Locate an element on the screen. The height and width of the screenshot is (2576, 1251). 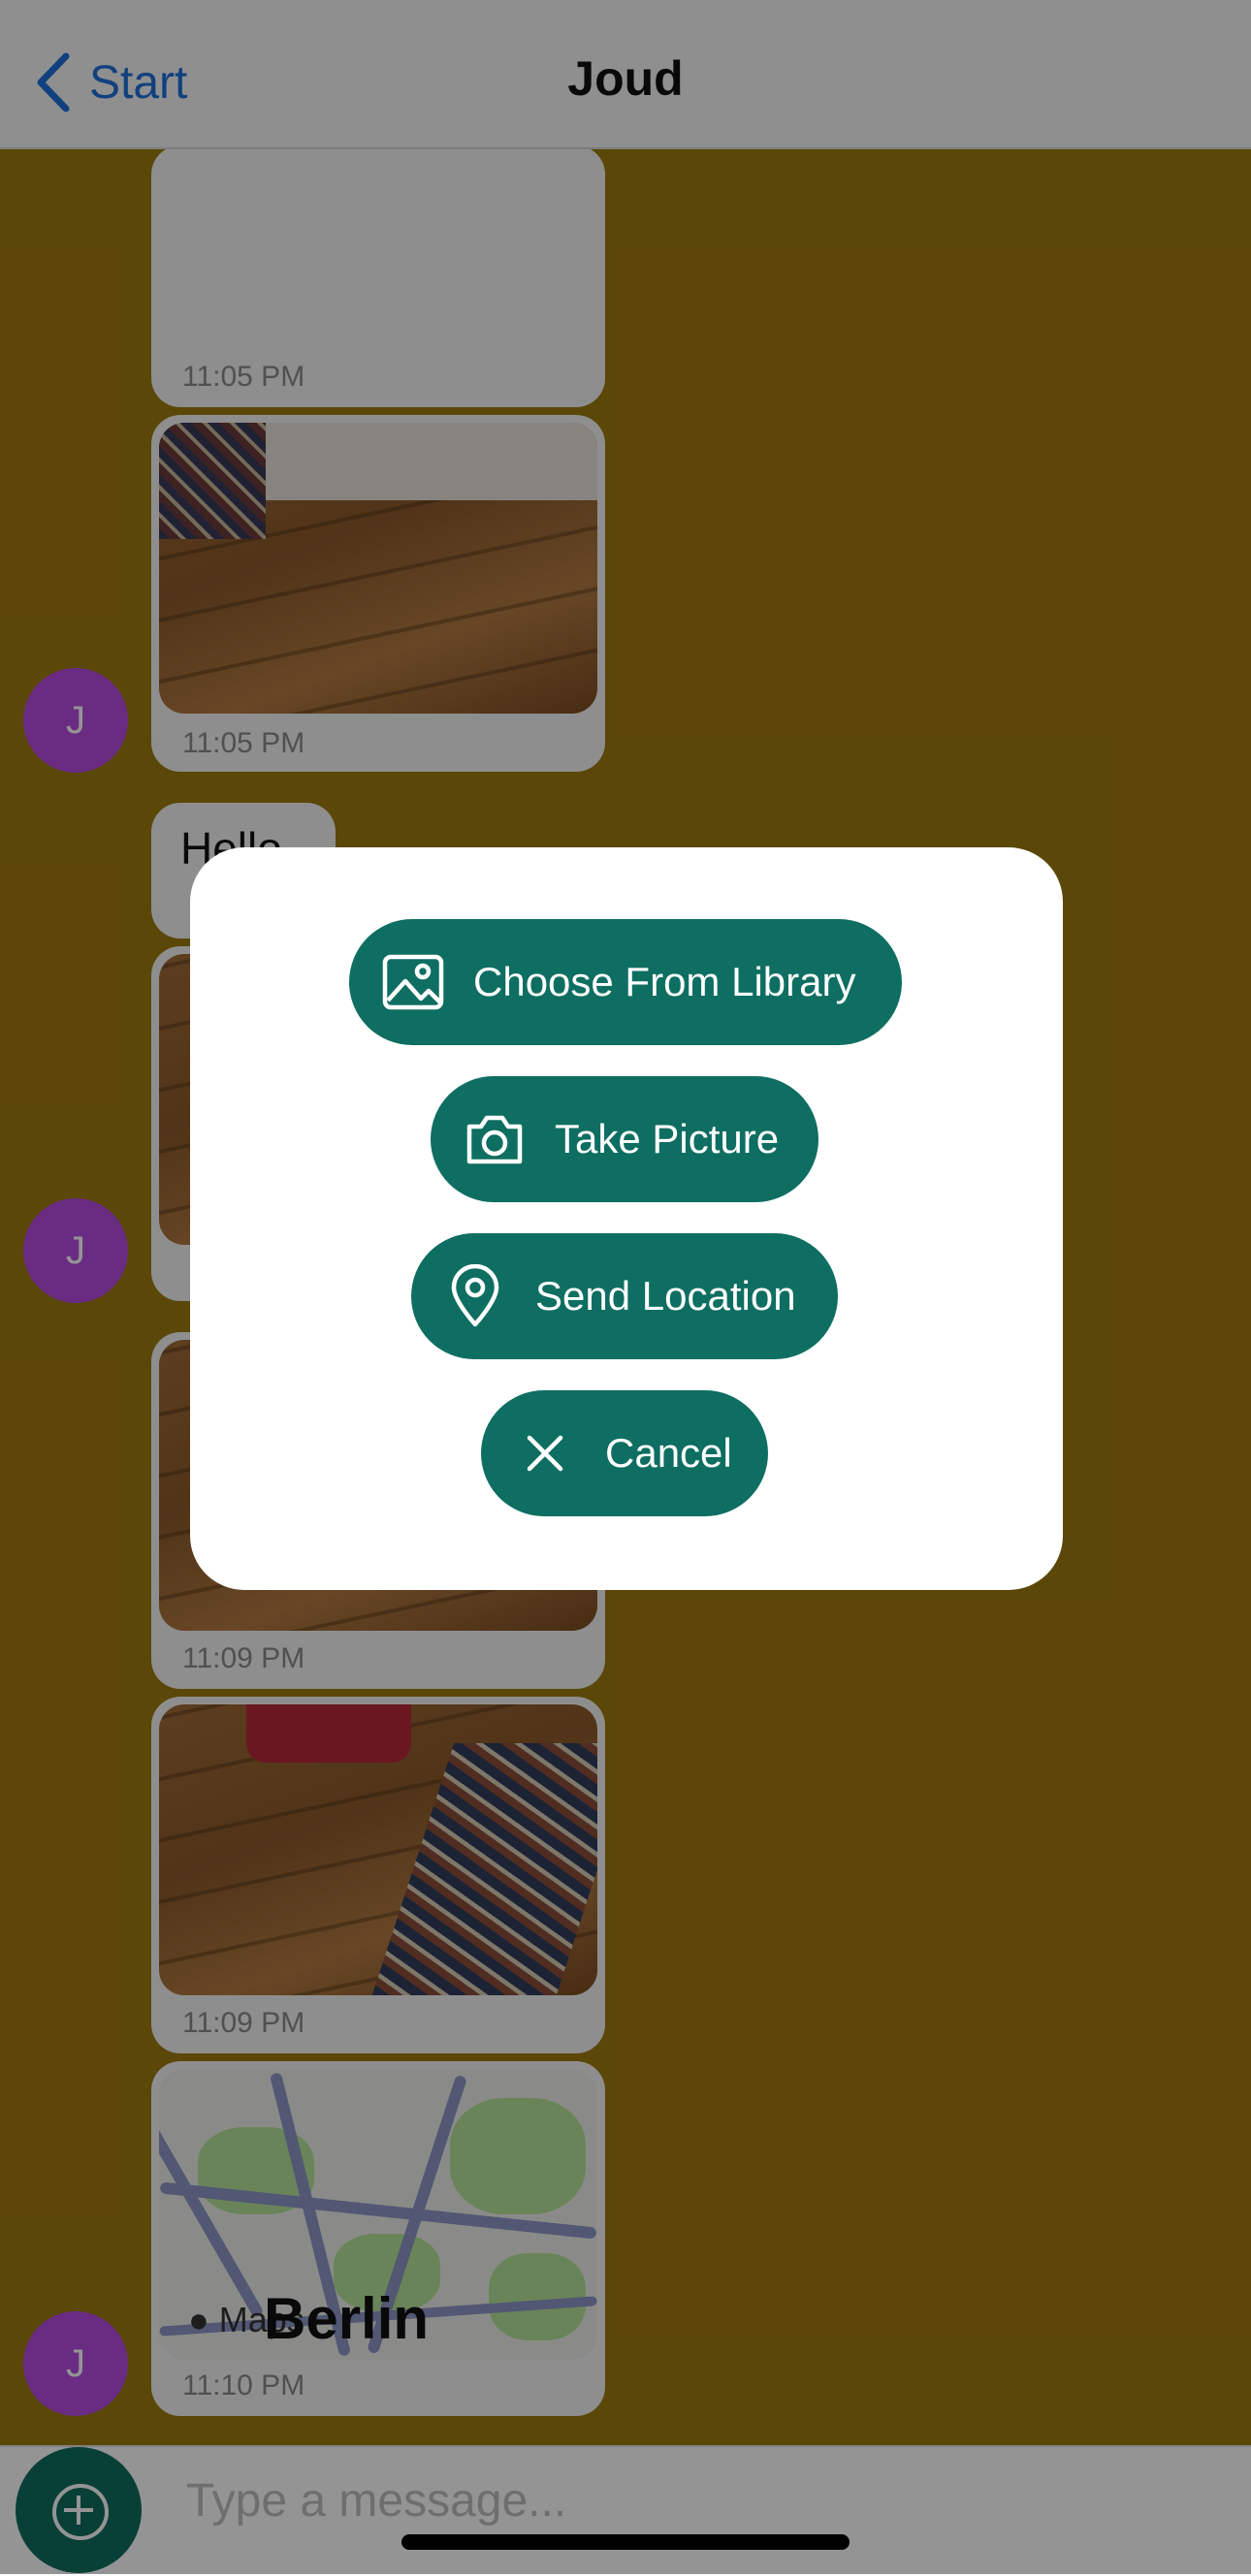
close-icon is located at coordinates (545, 1453).